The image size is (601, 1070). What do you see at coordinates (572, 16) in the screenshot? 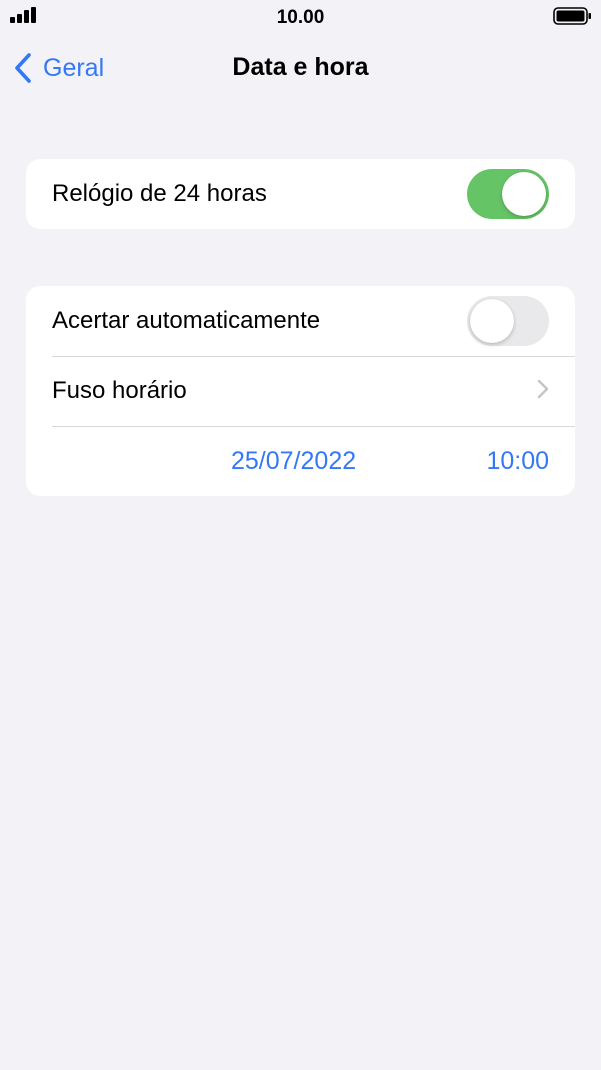
I see `battery-icon` at bounding box center [572, 16].